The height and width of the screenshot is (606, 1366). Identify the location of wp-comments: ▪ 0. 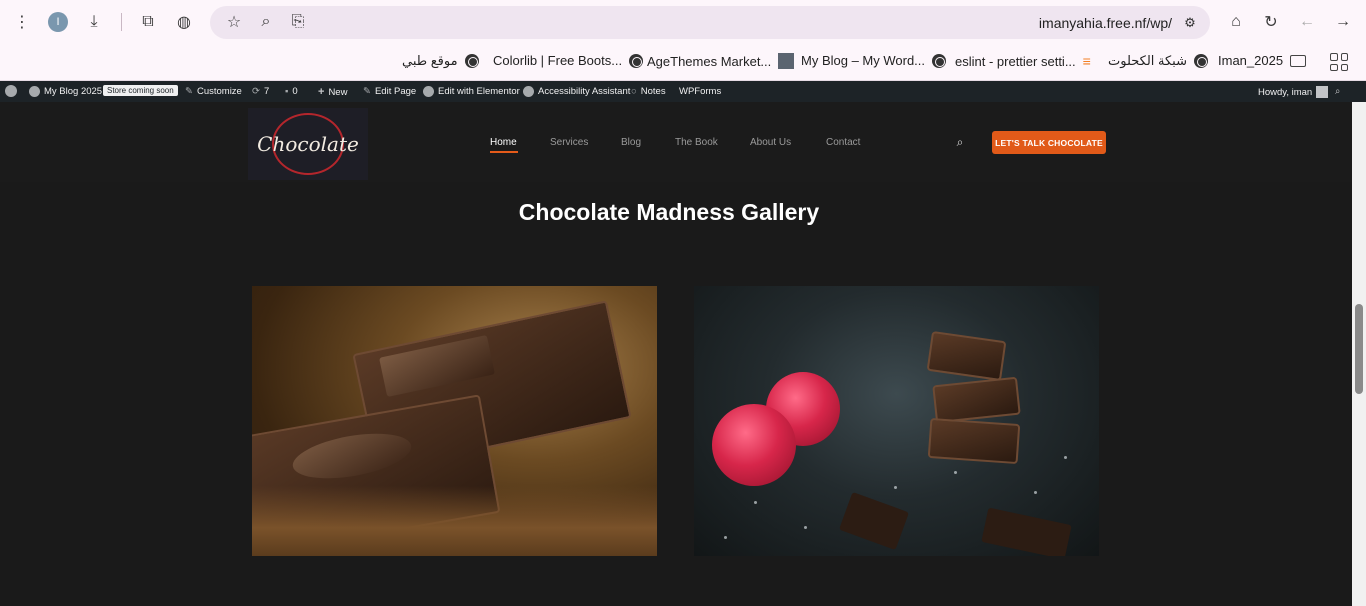
(291, 91).